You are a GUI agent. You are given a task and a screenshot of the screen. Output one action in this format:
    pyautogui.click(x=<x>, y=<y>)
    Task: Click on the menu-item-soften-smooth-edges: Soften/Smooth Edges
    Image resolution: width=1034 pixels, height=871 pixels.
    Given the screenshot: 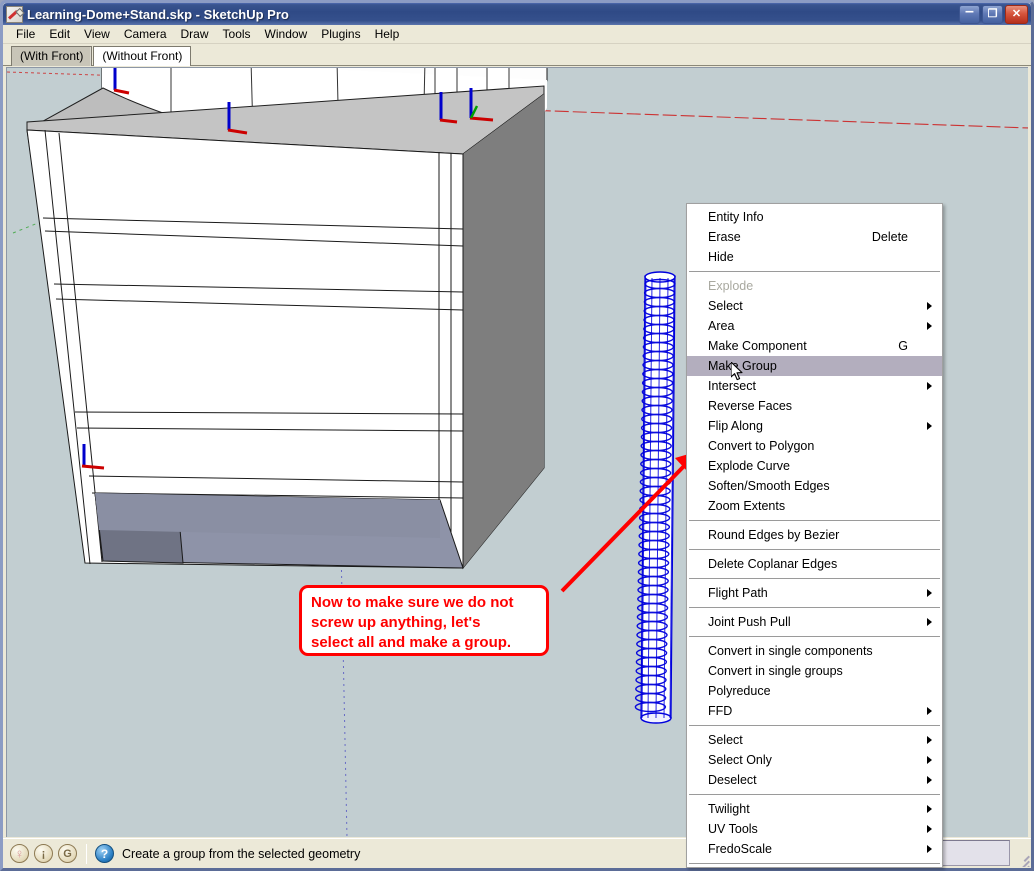 What is the action you would take?
    pyautogui.click(x=814, y=486)
    